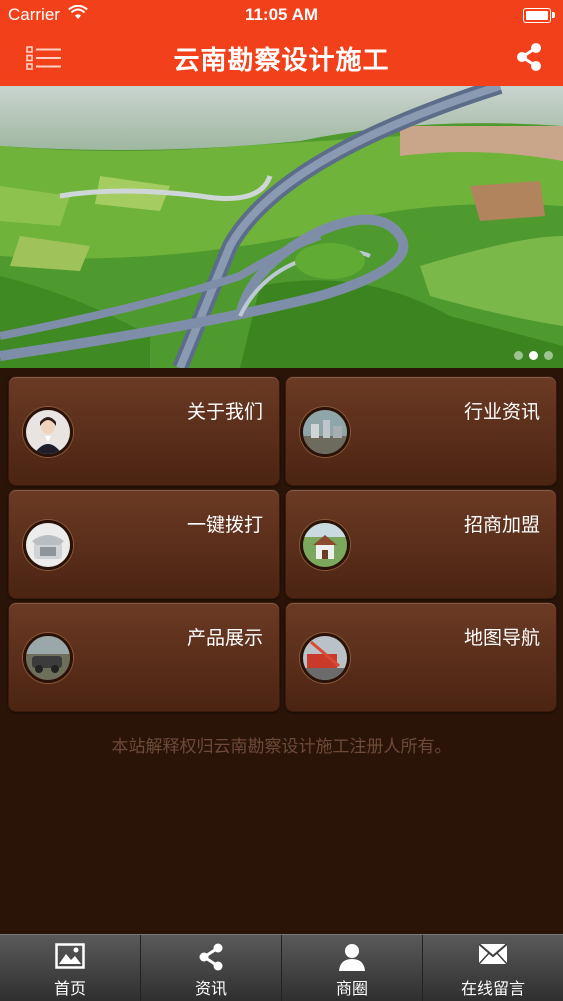 The height and width of the screenshot is (1001, 563). Describe the element at coordinates (224, 638) in the screenshot. I see `tile-label: 产品展示` at that location.